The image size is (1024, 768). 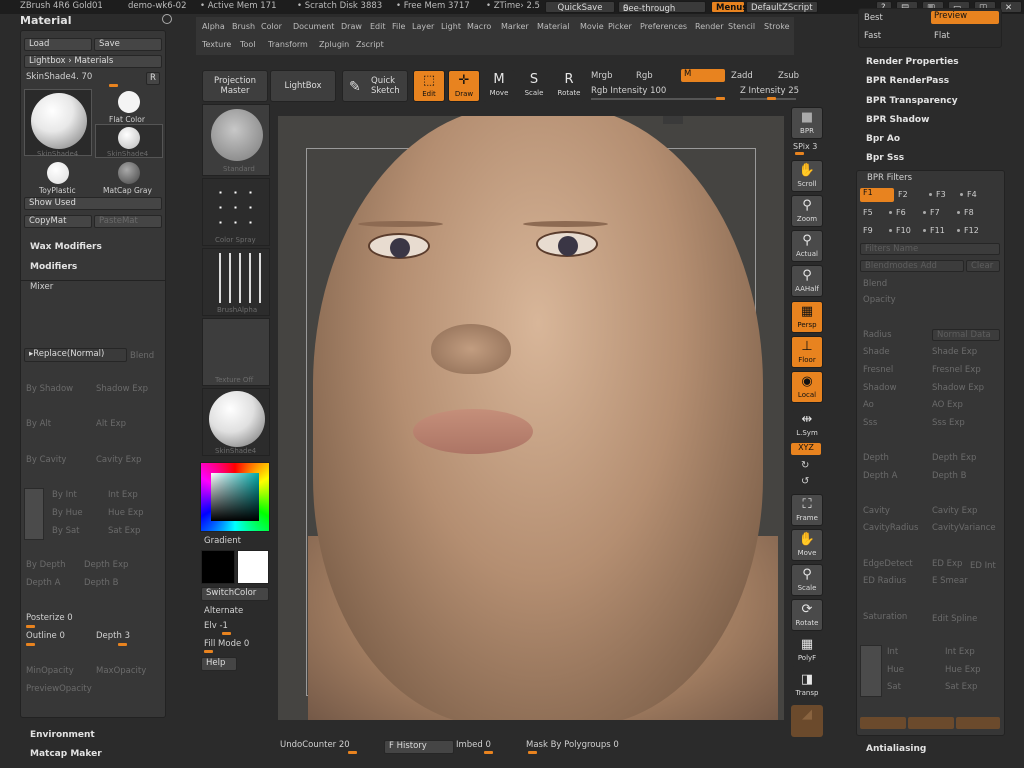 I want to click on preview-opacity-slider: PreviewOpacity, so click(x=59, y=689).